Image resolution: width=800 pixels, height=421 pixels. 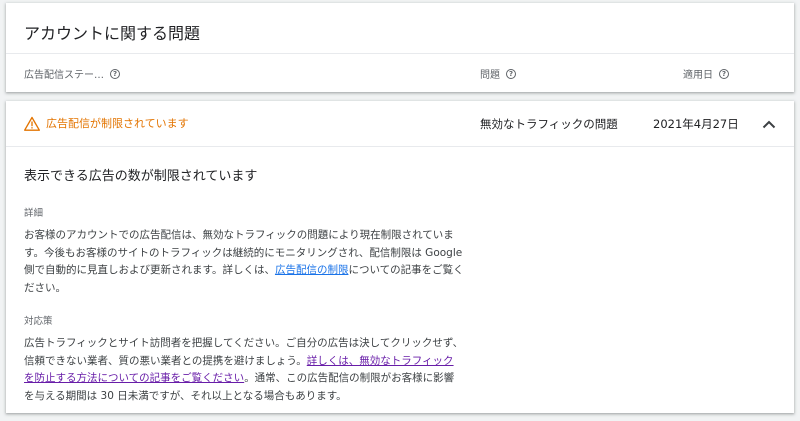 I want to click on status-label: 広告配信が制限されています, so click(x=117, y=123).